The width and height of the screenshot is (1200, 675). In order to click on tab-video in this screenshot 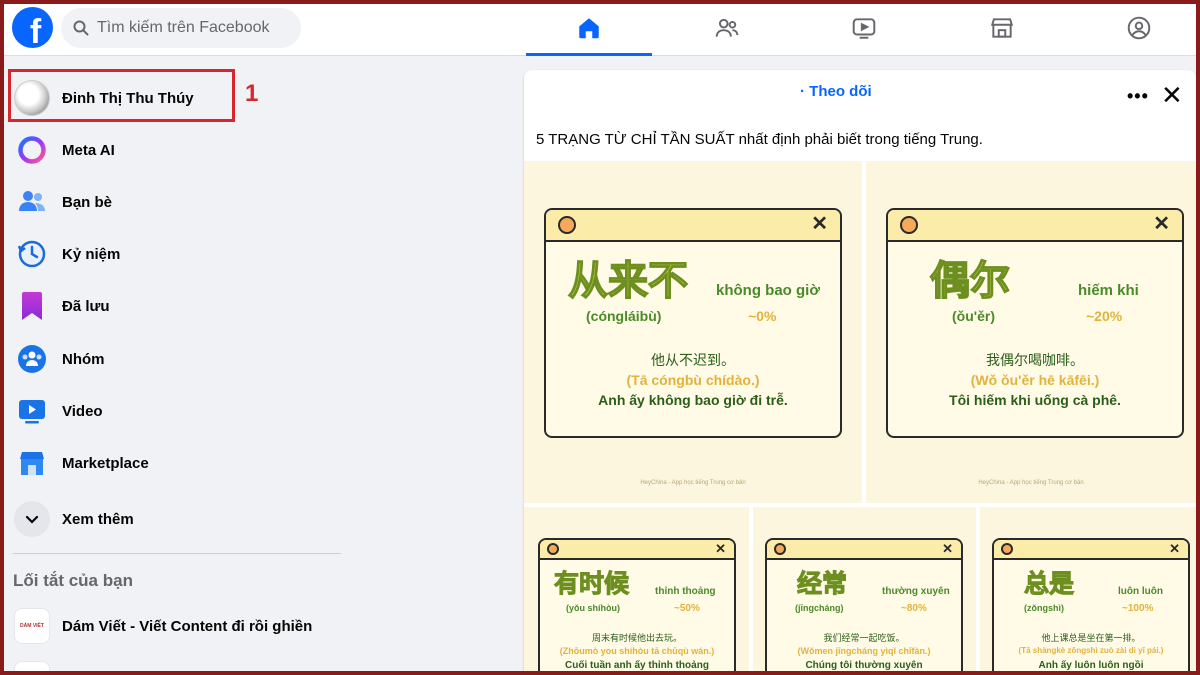, I will do `click(864, 28)`.